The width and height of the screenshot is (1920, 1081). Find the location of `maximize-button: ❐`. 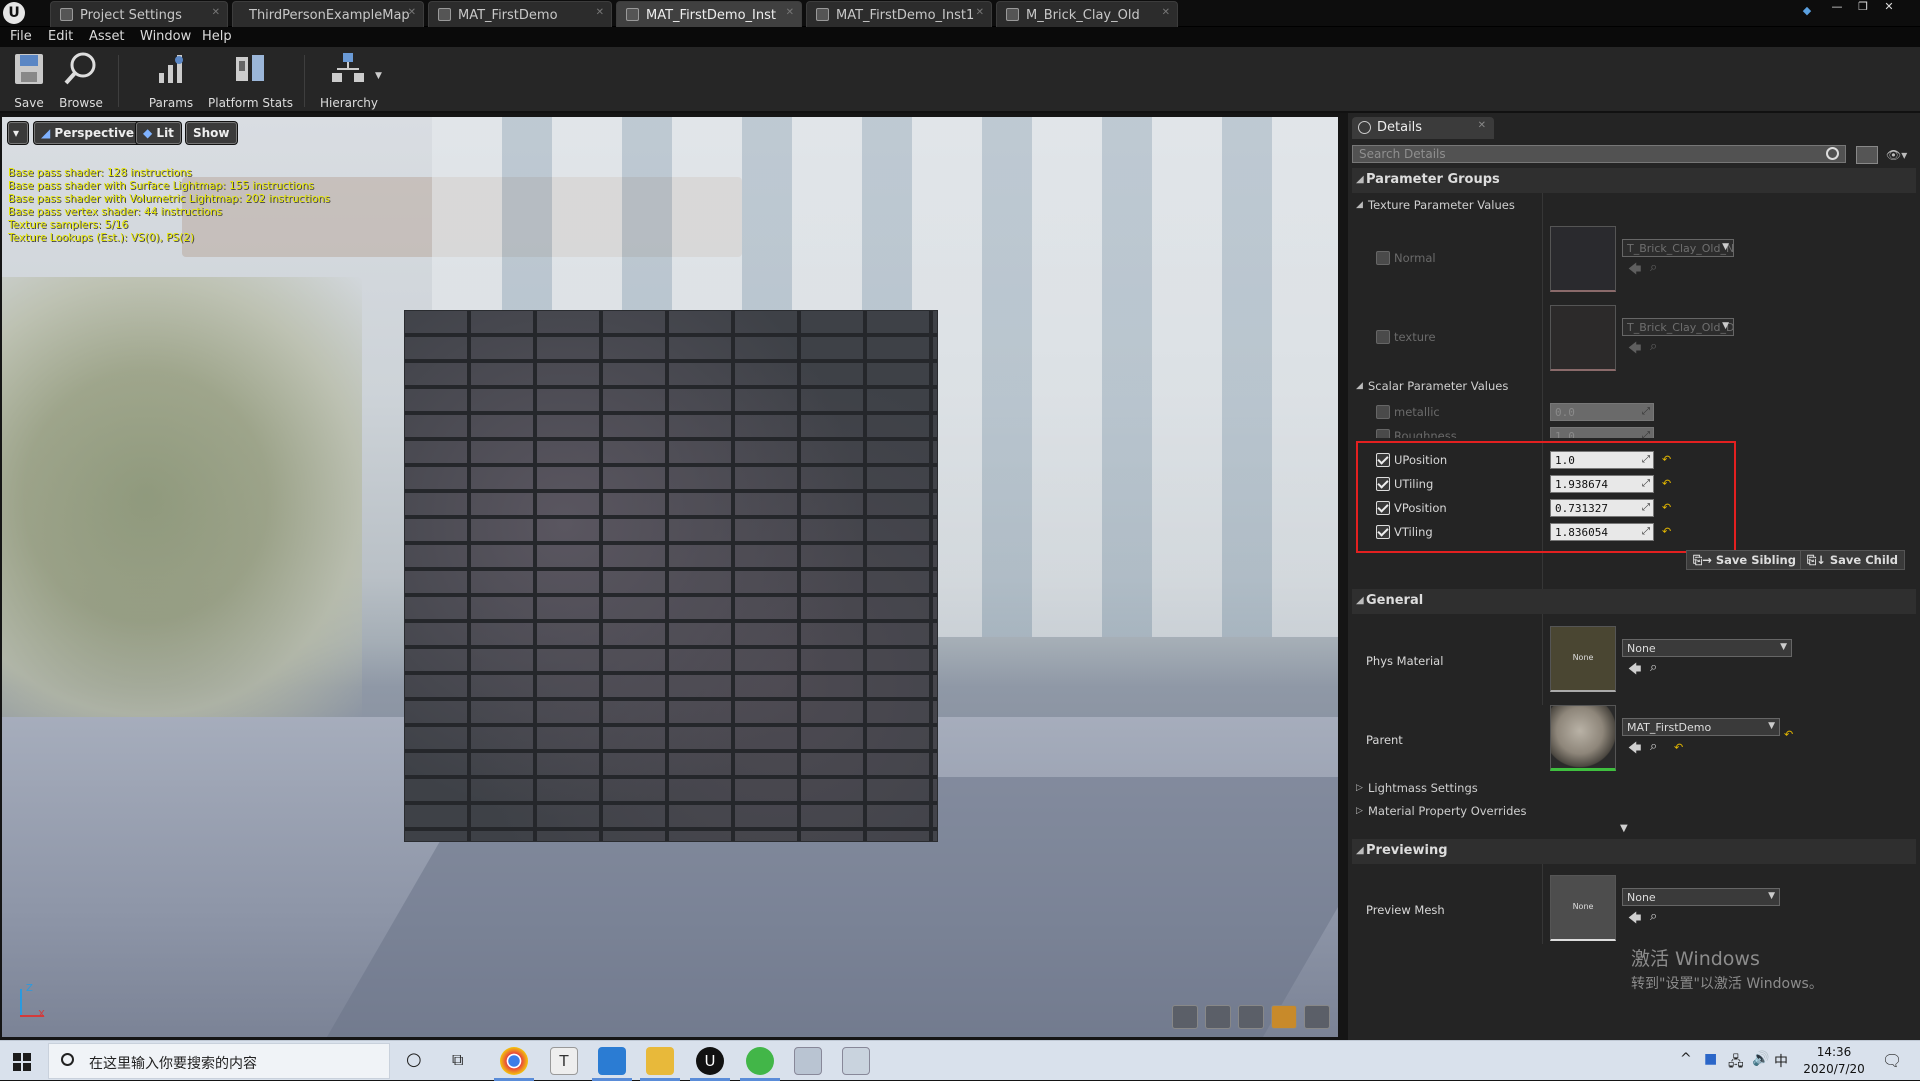

maximize-button: ❐ is located at coordinates (1863, 8).